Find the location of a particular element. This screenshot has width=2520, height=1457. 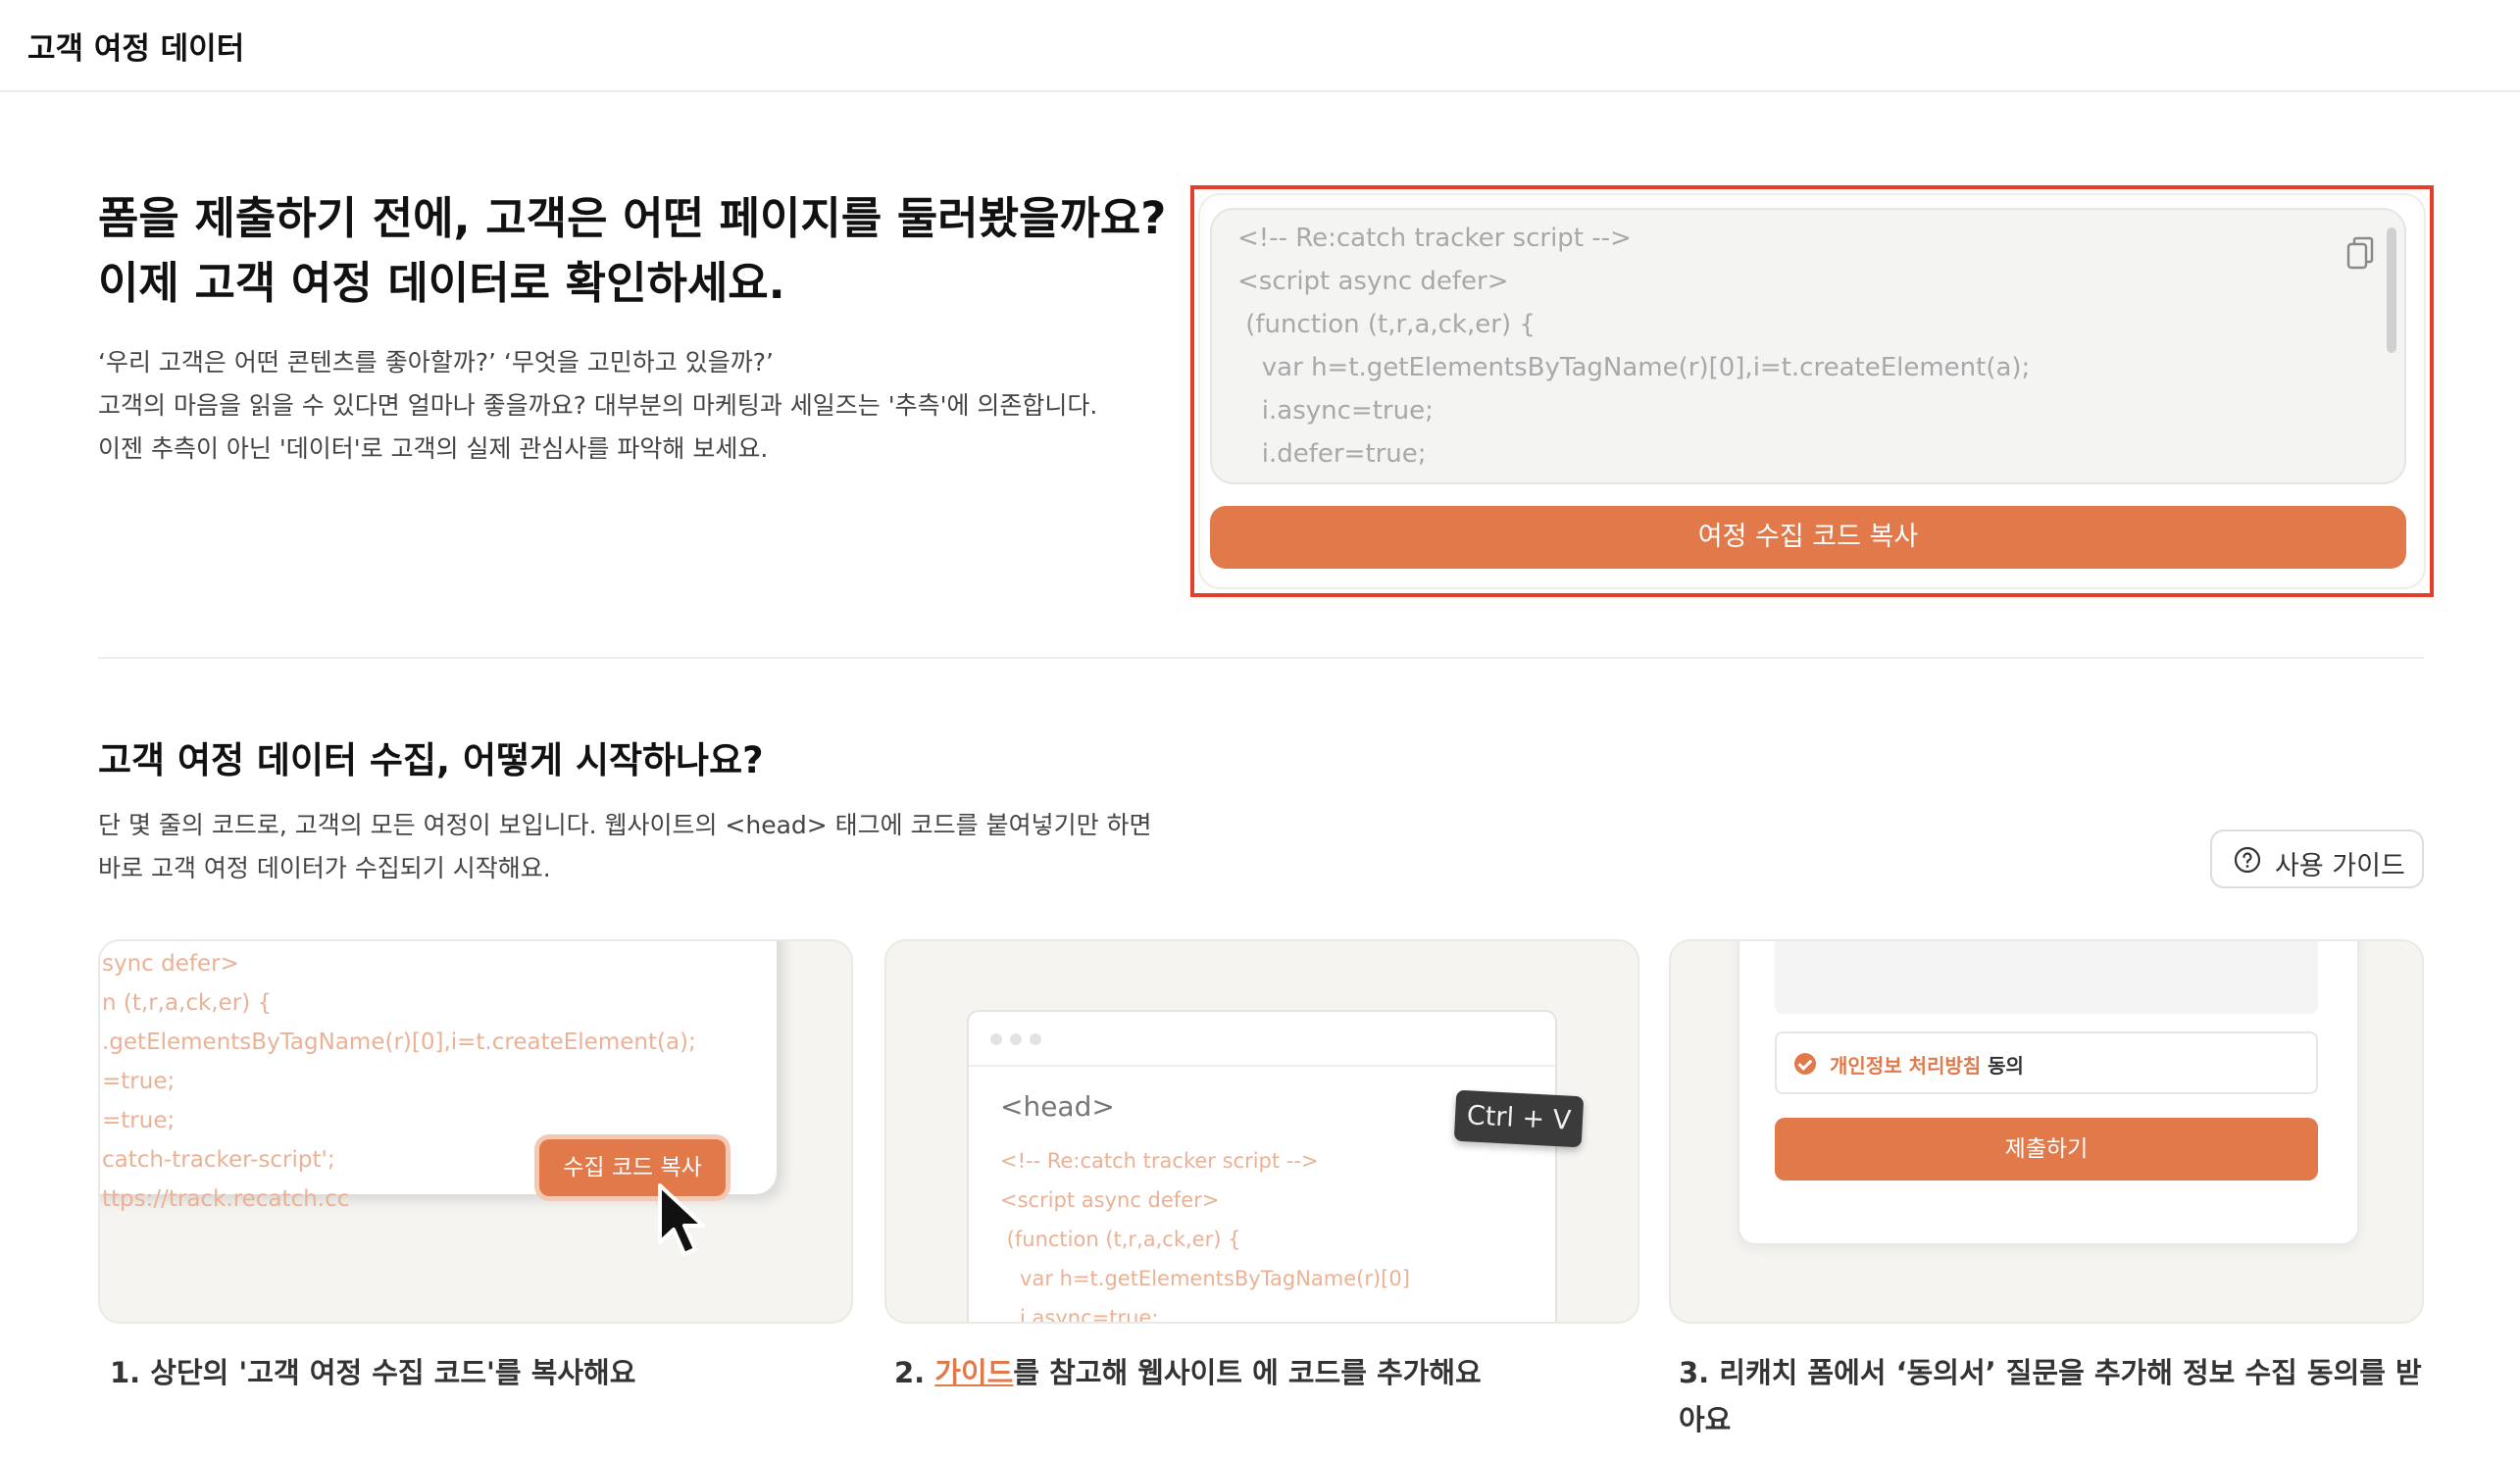

snippet-line: <script async defer> is located at coordinates (1110, 1200).